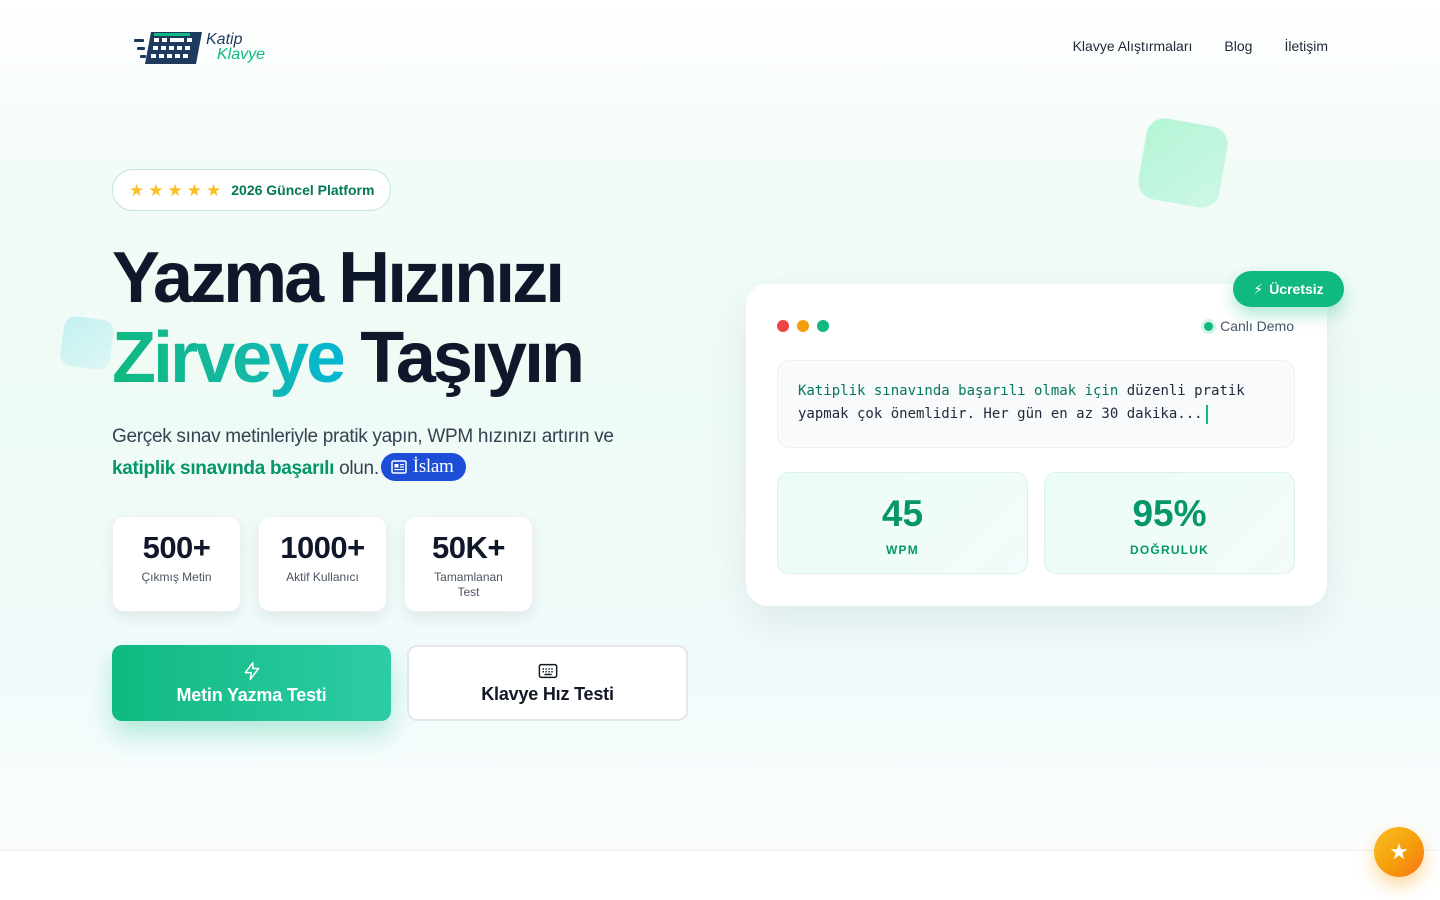 This screenshot has height=900, width=1440. What do you see at coordinates (1296, 289) in the screenshot?
I see `free-badge-label: Ücretsiz` at bounding box center [1296, 289].